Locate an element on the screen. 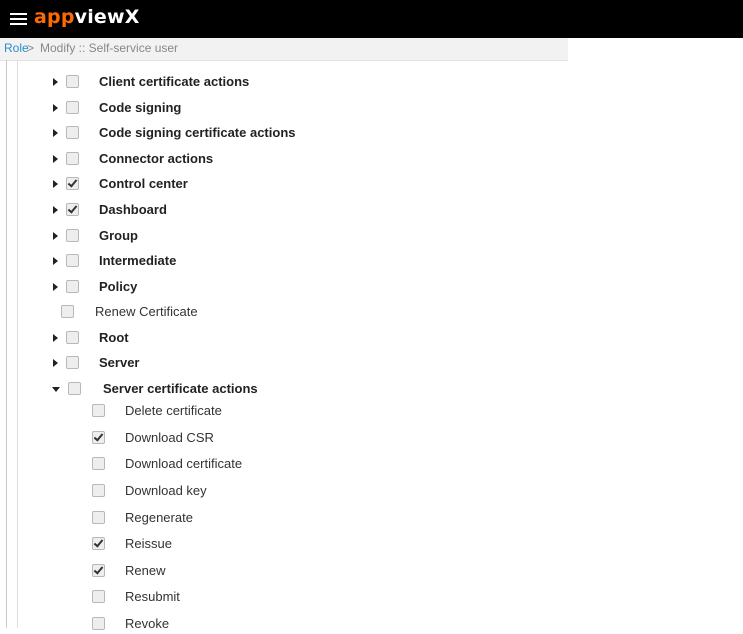 This screenshot has width=743, height=634. tree-item-label: Download CSR is located at coordinates (169, 437).